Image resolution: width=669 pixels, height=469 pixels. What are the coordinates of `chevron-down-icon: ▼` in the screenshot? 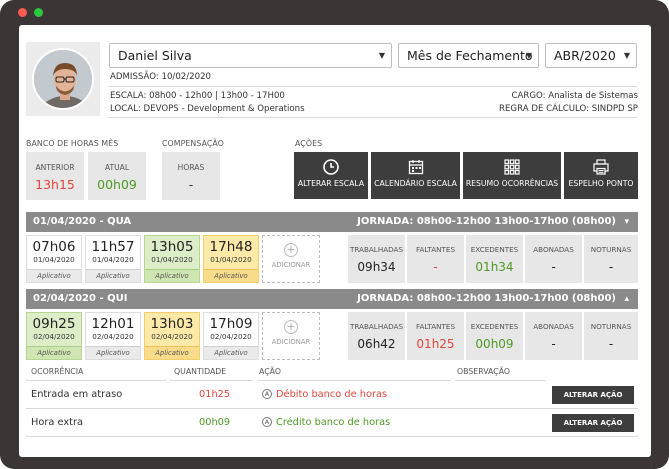 It's located at (626, 55).